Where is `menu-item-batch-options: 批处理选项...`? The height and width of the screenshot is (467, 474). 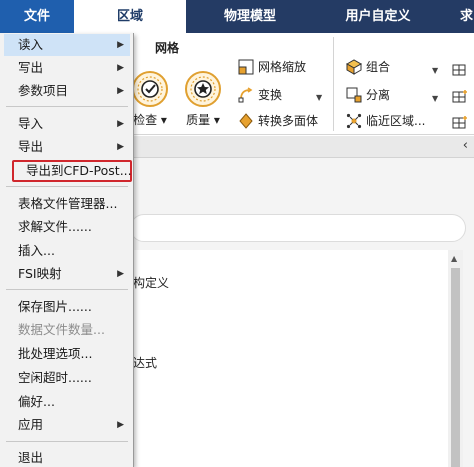 menu-item-batch-options: 批处理选项... is located at coordinates (67, 354).